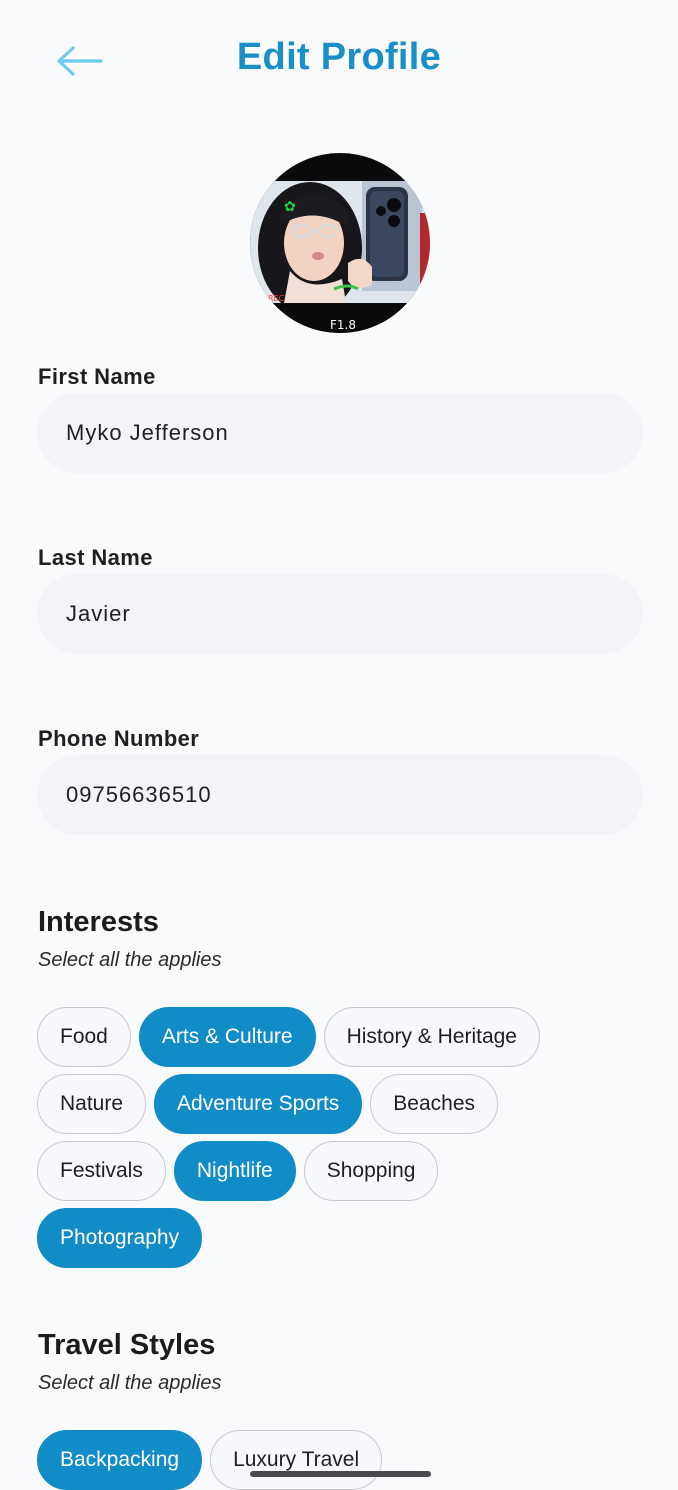  I want to click on interest-chip-row: Photography, so click(120, 1238).